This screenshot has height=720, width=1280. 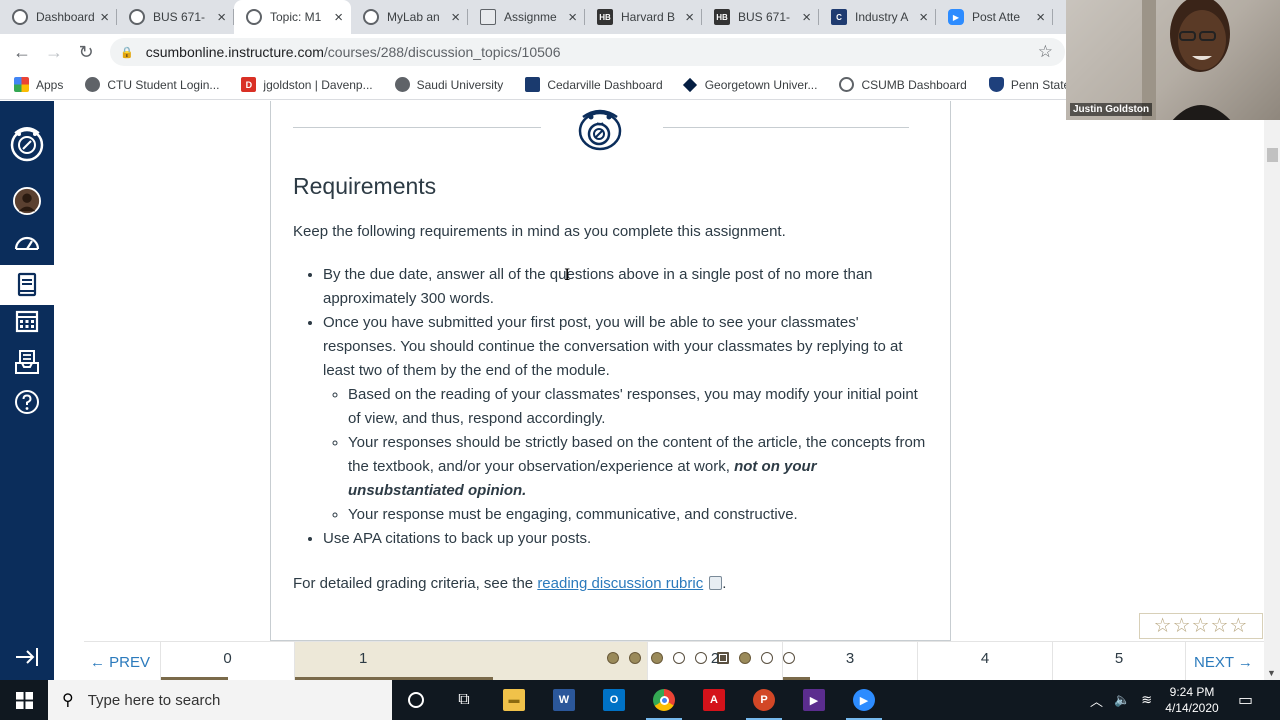 What do you see at coordinates (27, 362) in the screenshot?
I see `inbox-icon` at bounding box center [27, 362].